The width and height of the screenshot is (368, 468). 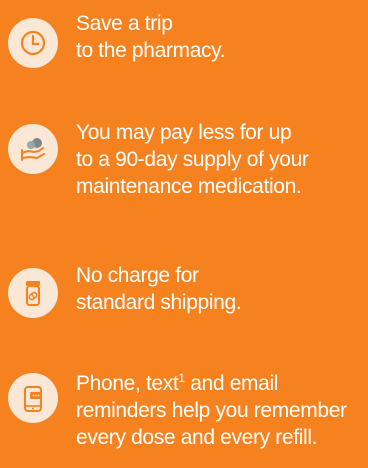 I want to click on benefit-line: to a 90-day supply of your, so click(x=192, y=159).